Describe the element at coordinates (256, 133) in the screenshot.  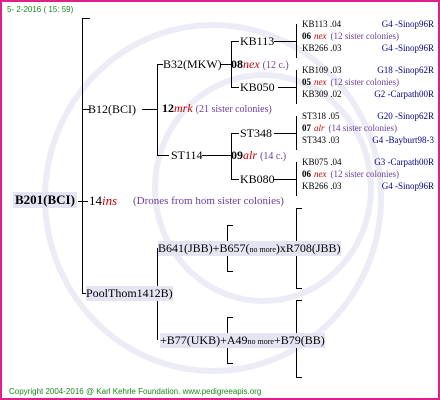
I see `queen-st348: ST348` at that location.